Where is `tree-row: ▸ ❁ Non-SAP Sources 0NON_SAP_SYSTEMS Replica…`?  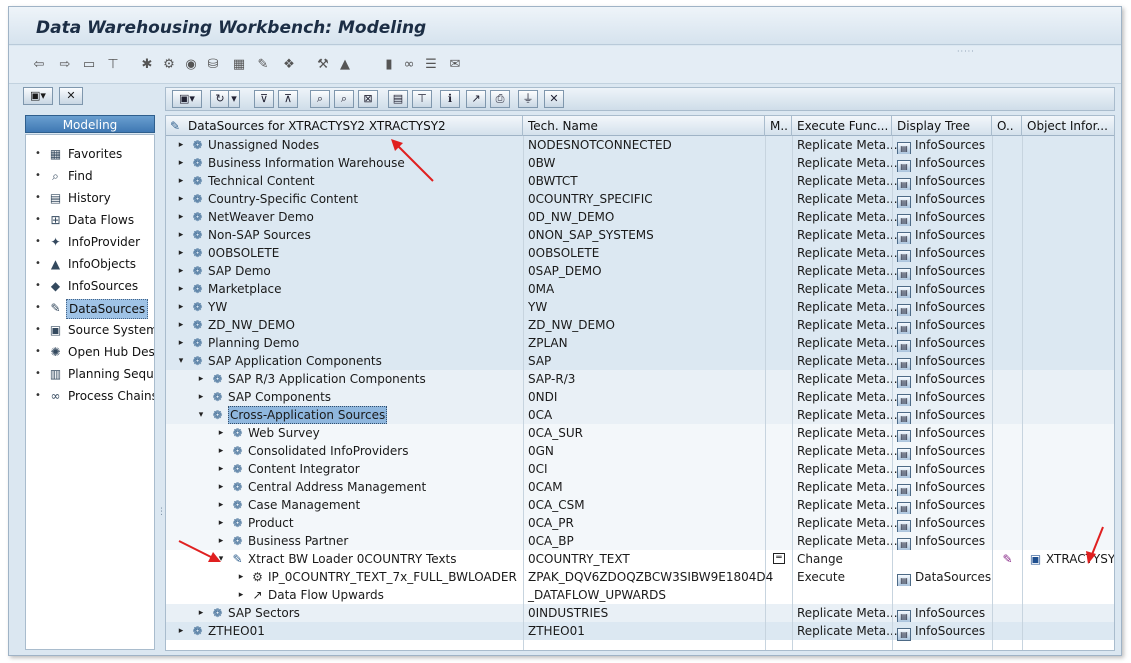 tree-row: ▸ ❁ Non-SAP Sources 0NON_SAP_SYSTEMS Replica… is located at coordinates (640, 235).